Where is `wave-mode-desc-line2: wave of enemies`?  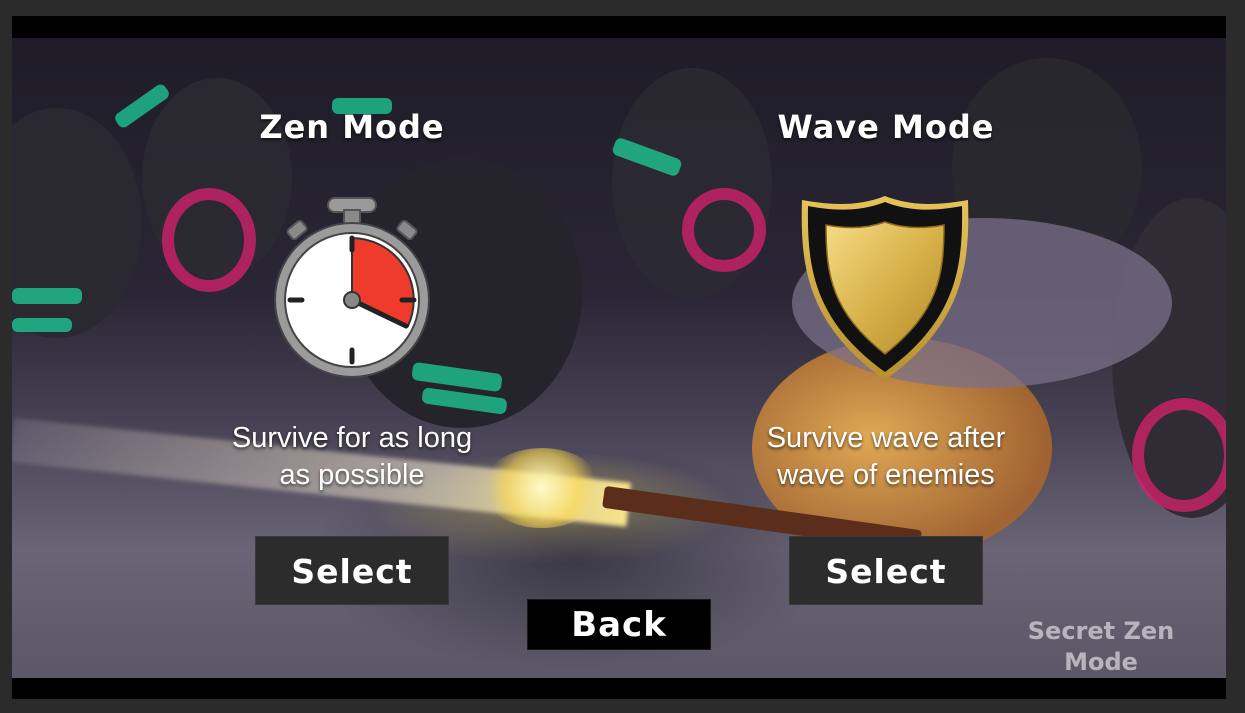 wave-mode-desc-line2: wave of enemies is located at coordinates (886, 475).